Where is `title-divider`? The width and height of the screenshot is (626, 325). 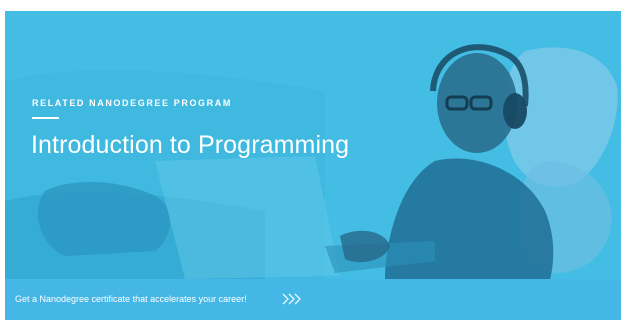 title-divider is located at coordinates (45, 118).